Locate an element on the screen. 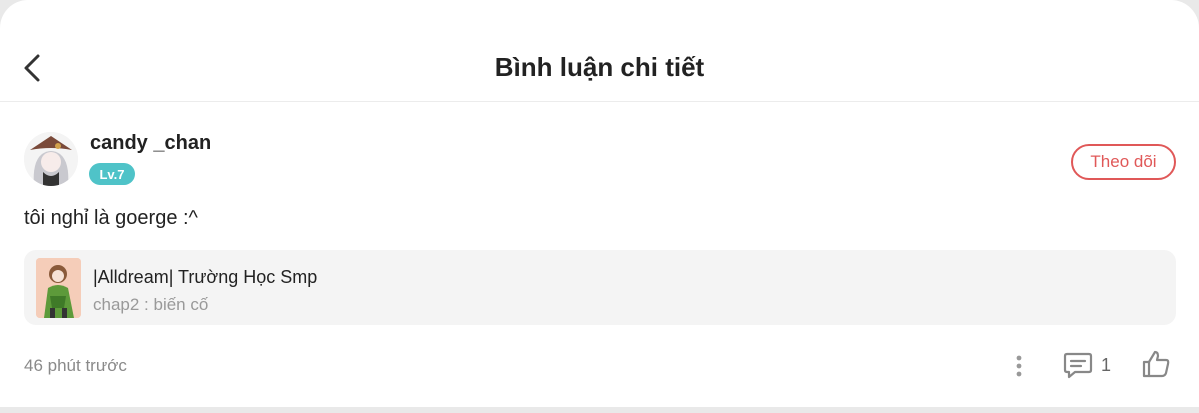  page-title: Bình luận chi tiết is located at coordinates (599, 67).